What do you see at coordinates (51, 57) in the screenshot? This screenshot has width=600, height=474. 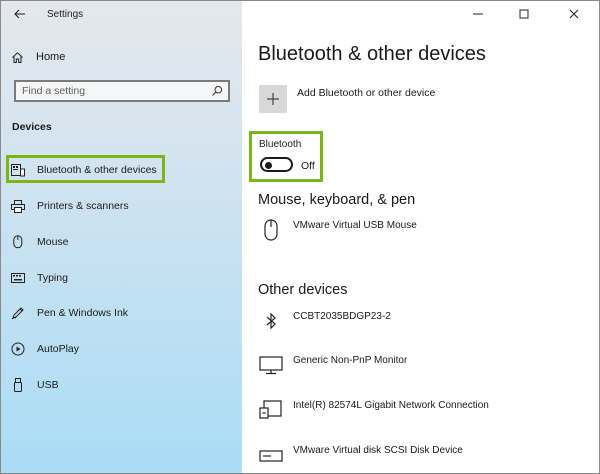 I see `home-label: Home` at bounding box center [51, 57].